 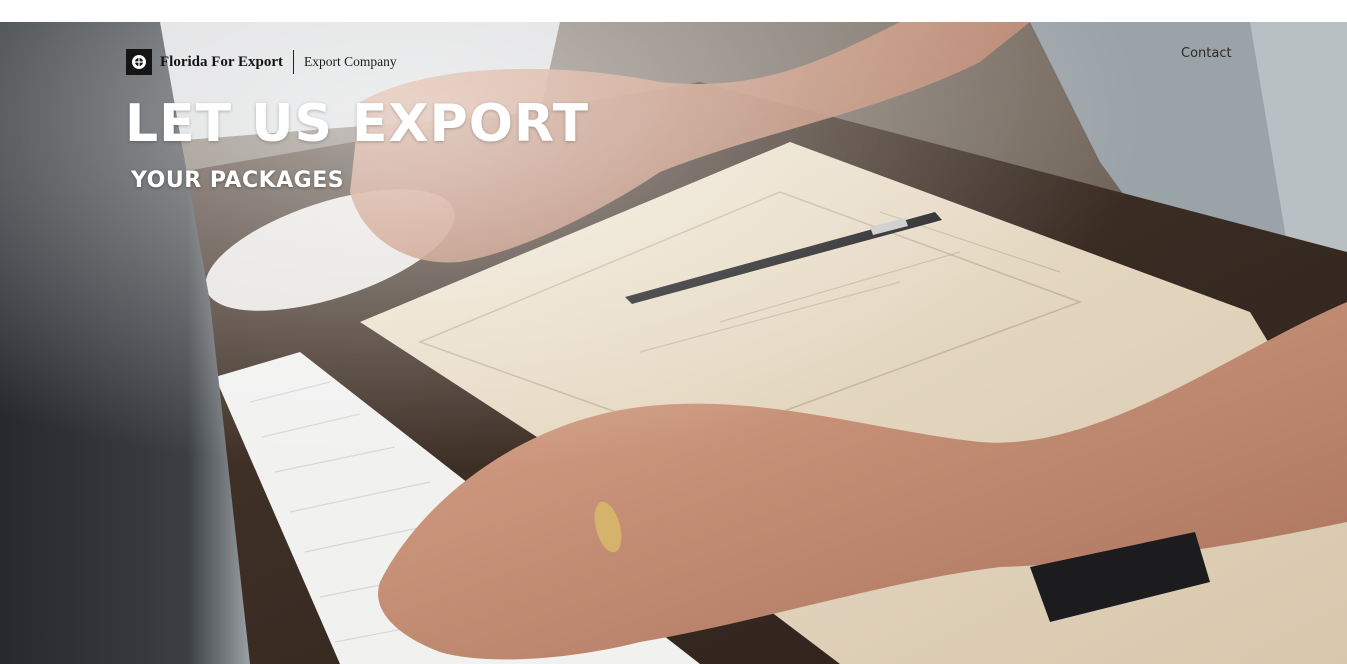 What do you see at coordinates (238, 180) in the screenshot?
I see `hero-subheadline: YOUR PACKAGES` at bounding box center [238, 180].